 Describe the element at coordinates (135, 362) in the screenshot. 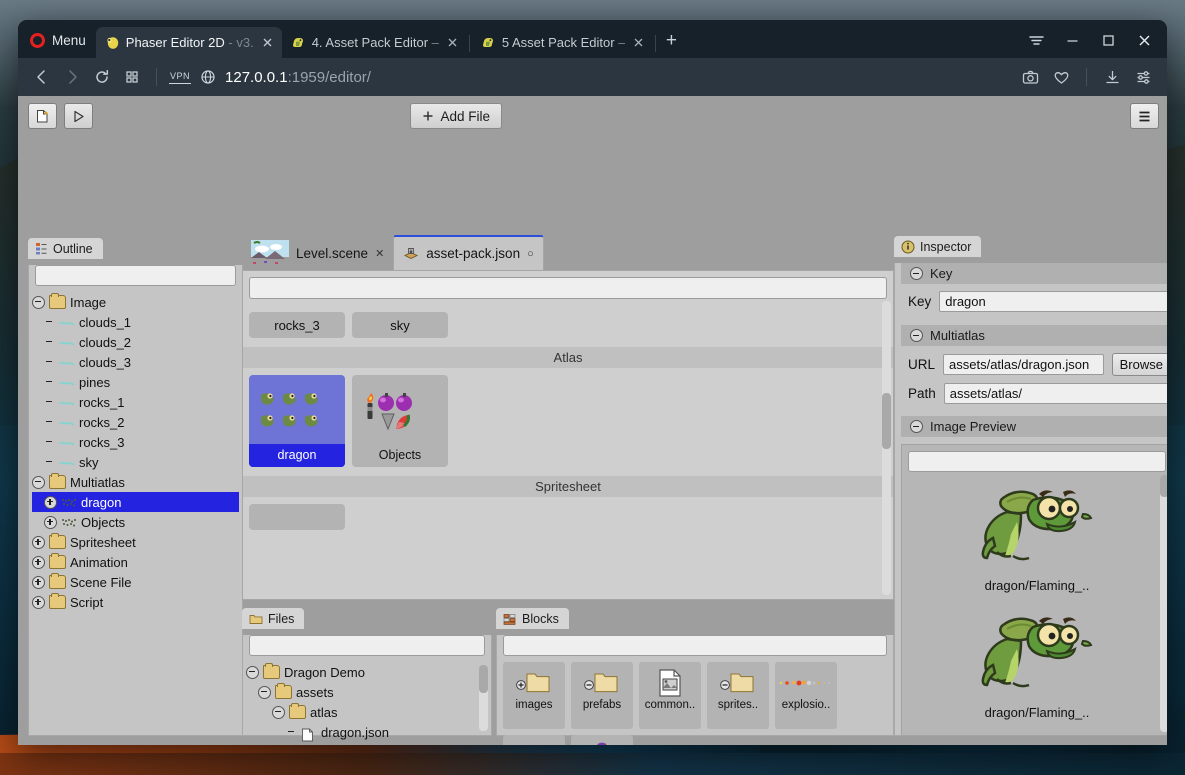

I see `tree-item-clouds-3: clouds_3` at that location.